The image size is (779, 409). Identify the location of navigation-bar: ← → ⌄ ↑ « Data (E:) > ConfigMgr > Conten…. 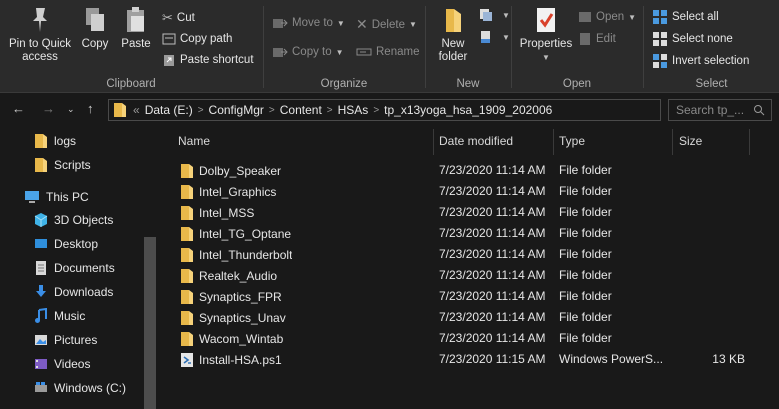
(389, 110).